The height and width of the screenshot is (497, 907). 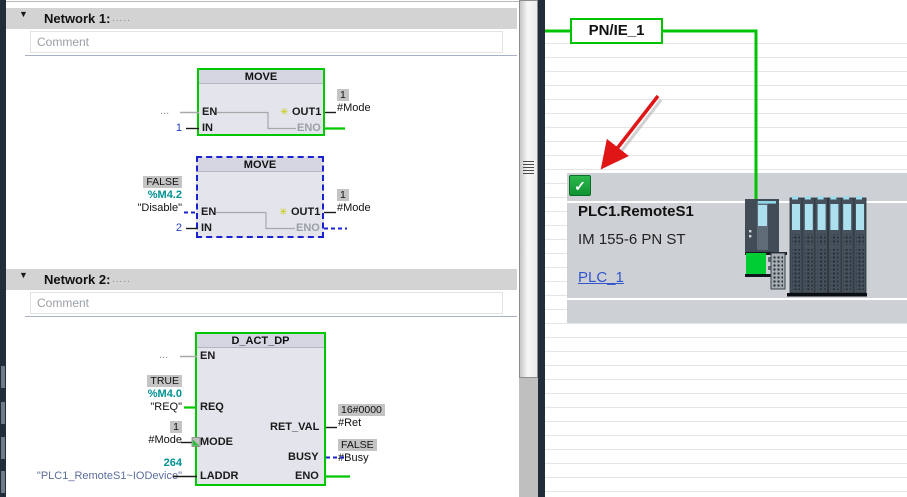 What do you see at coordinates (166, 228) in the screenshot?
I see `in-operand: 2` at bounding box center [166, 228].